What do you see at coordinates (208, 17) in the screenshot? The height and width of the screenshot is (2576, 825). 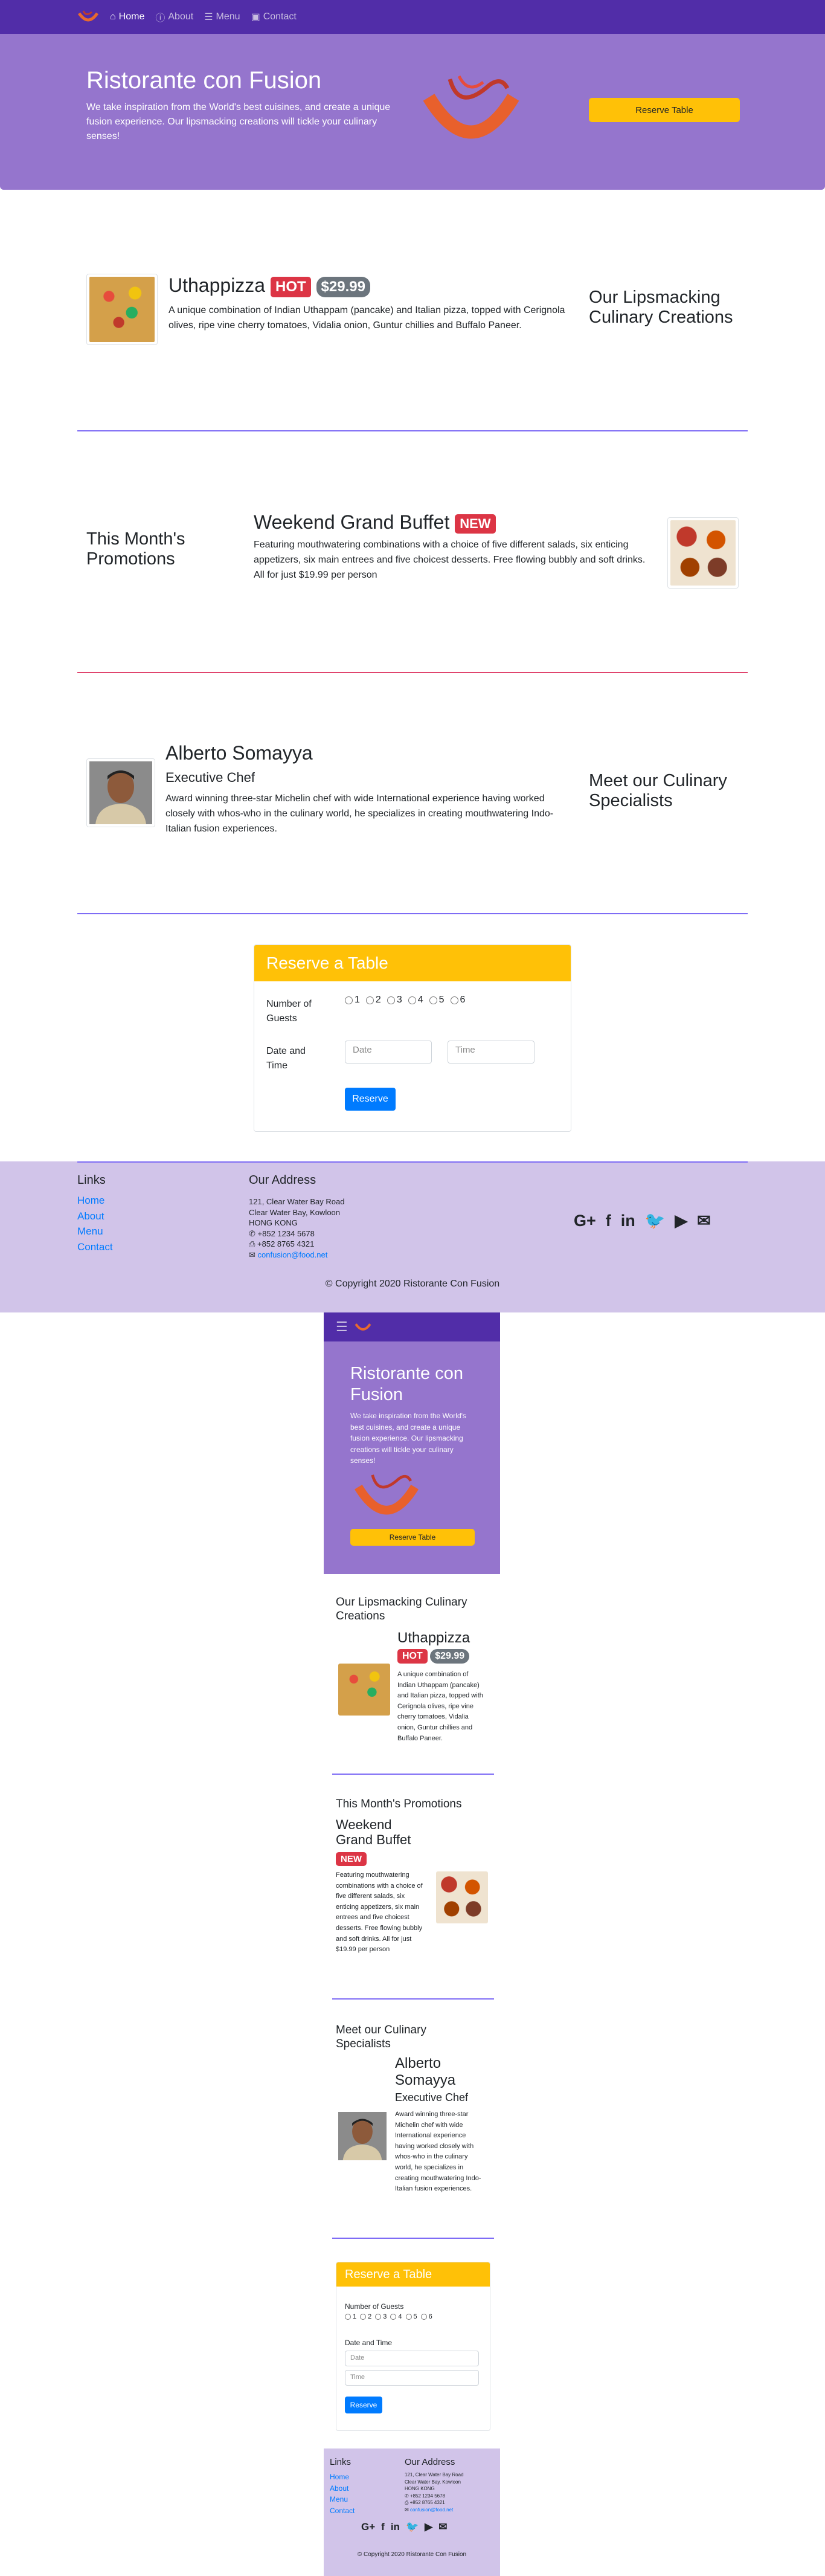 I see `list-icon: ☰` at bounding box center [208, 17].